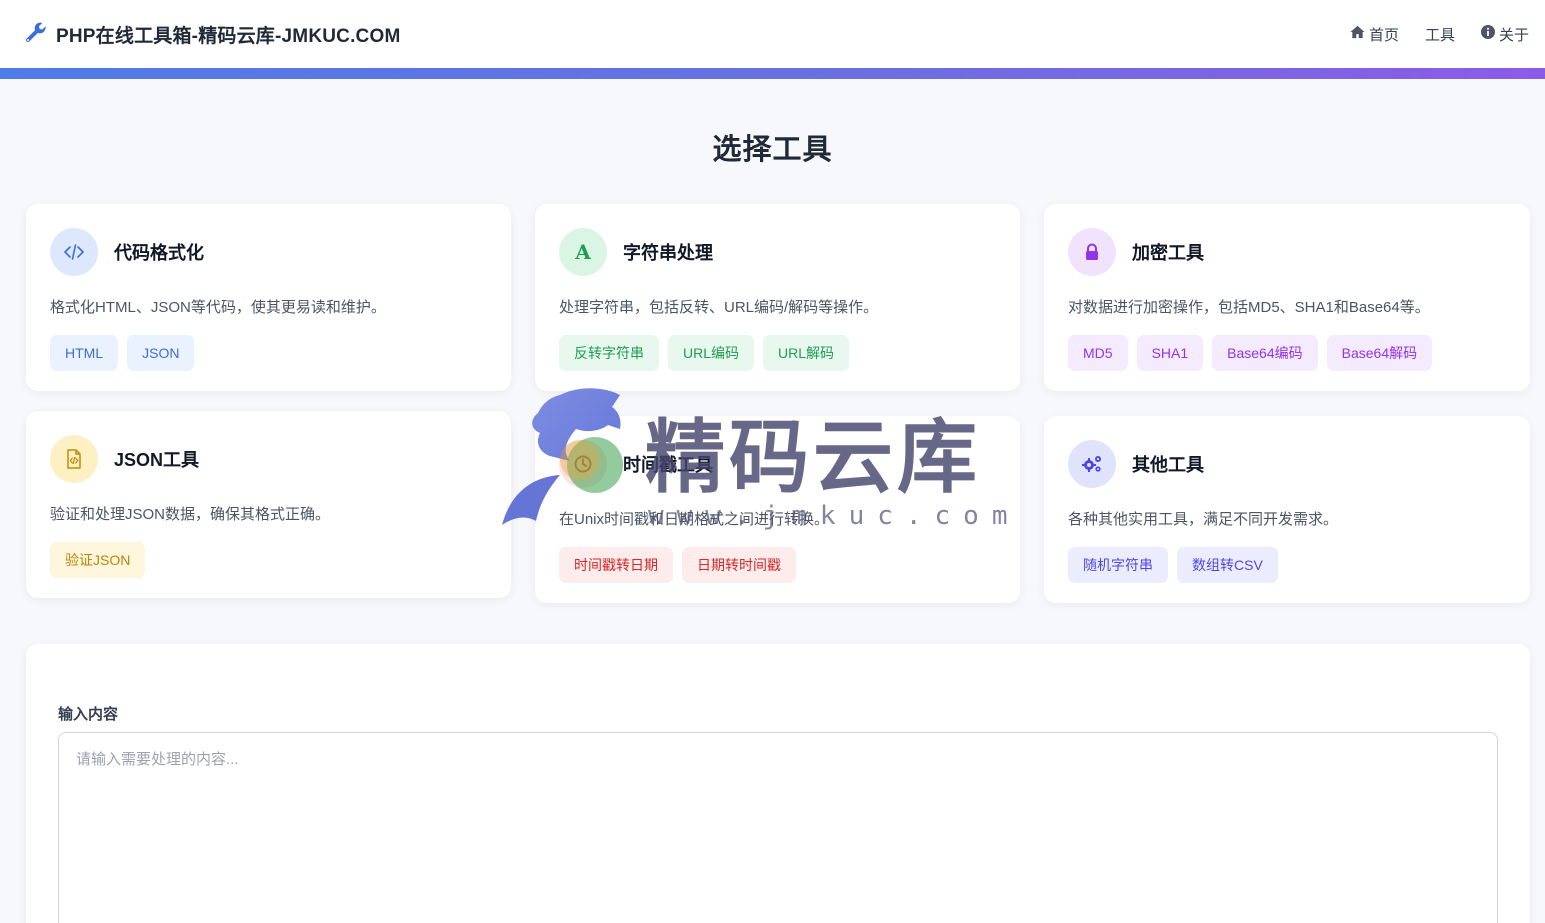  Describe the element at coordinates (772, 73) in the screenshot. I see `header-accent-bar` at that location.